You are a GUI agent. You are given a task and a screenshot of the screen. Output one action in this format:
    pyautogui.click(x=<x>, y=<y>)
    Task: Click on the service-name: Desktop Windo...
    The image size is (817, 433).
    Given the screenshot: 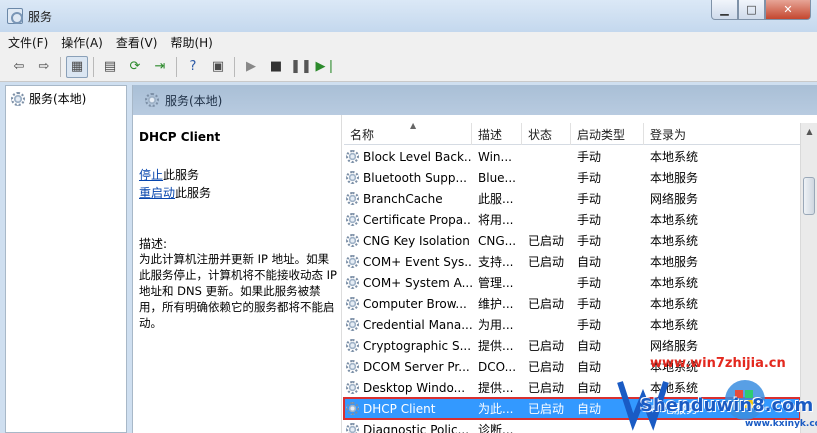 What is the action you would take?
    pyautogui.click(x=414, y=387)
    